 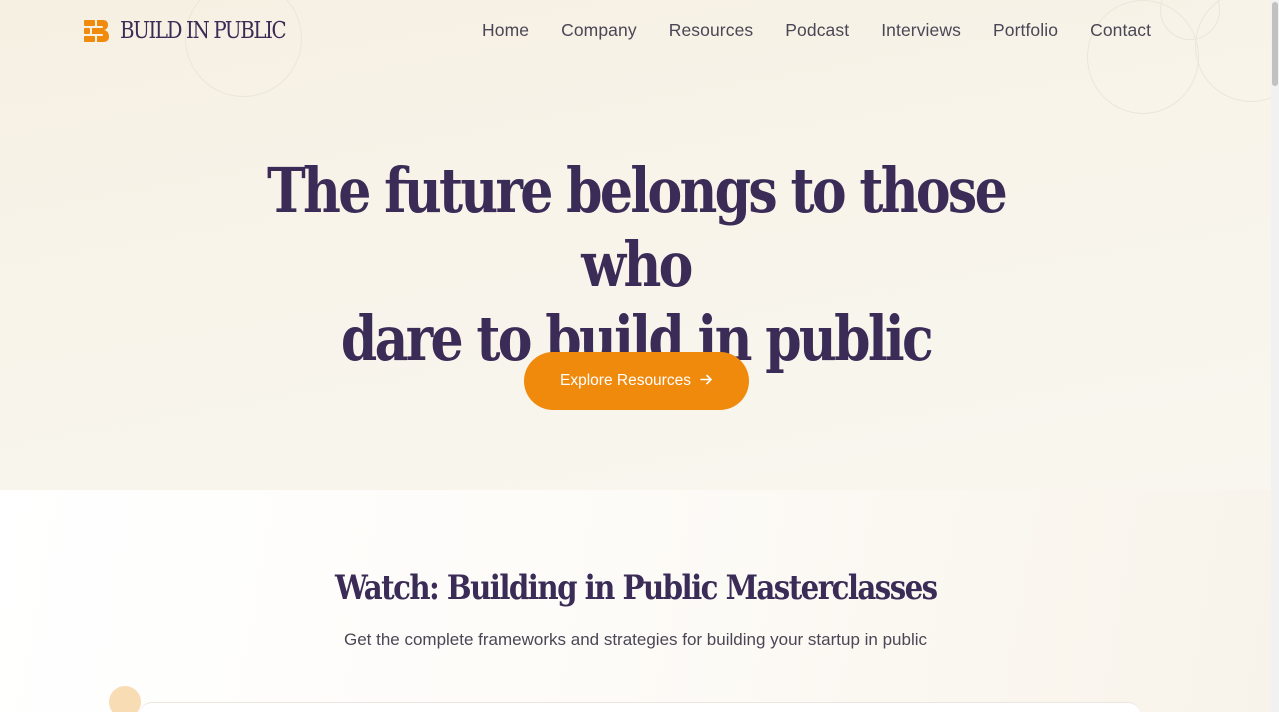 I want to click on brand-logo: BUILD IN PUBLIC, so click(x=198, y=31).